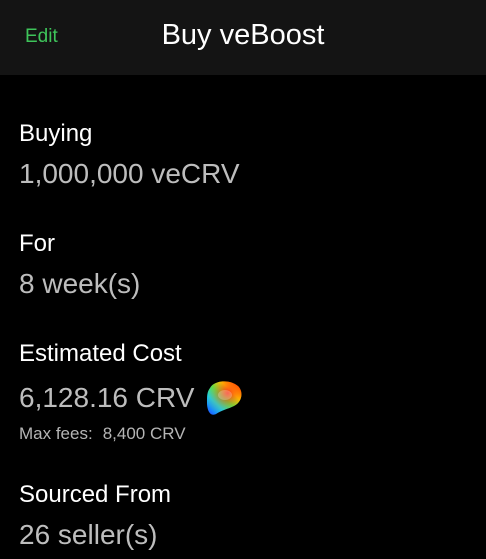 The height and width of the screenshot is (559, 486). Describe the element at coordinates (95, 516) in the screenshot. I see `sourced-section: Sourced From 26 seller(s)` at that location.